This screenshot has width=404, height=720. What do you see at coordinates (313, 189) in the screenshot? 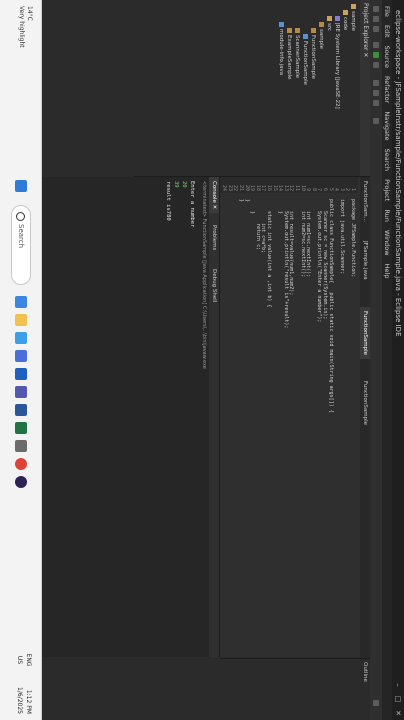
I see `line-number: 8` at bounding box center [313, 189].